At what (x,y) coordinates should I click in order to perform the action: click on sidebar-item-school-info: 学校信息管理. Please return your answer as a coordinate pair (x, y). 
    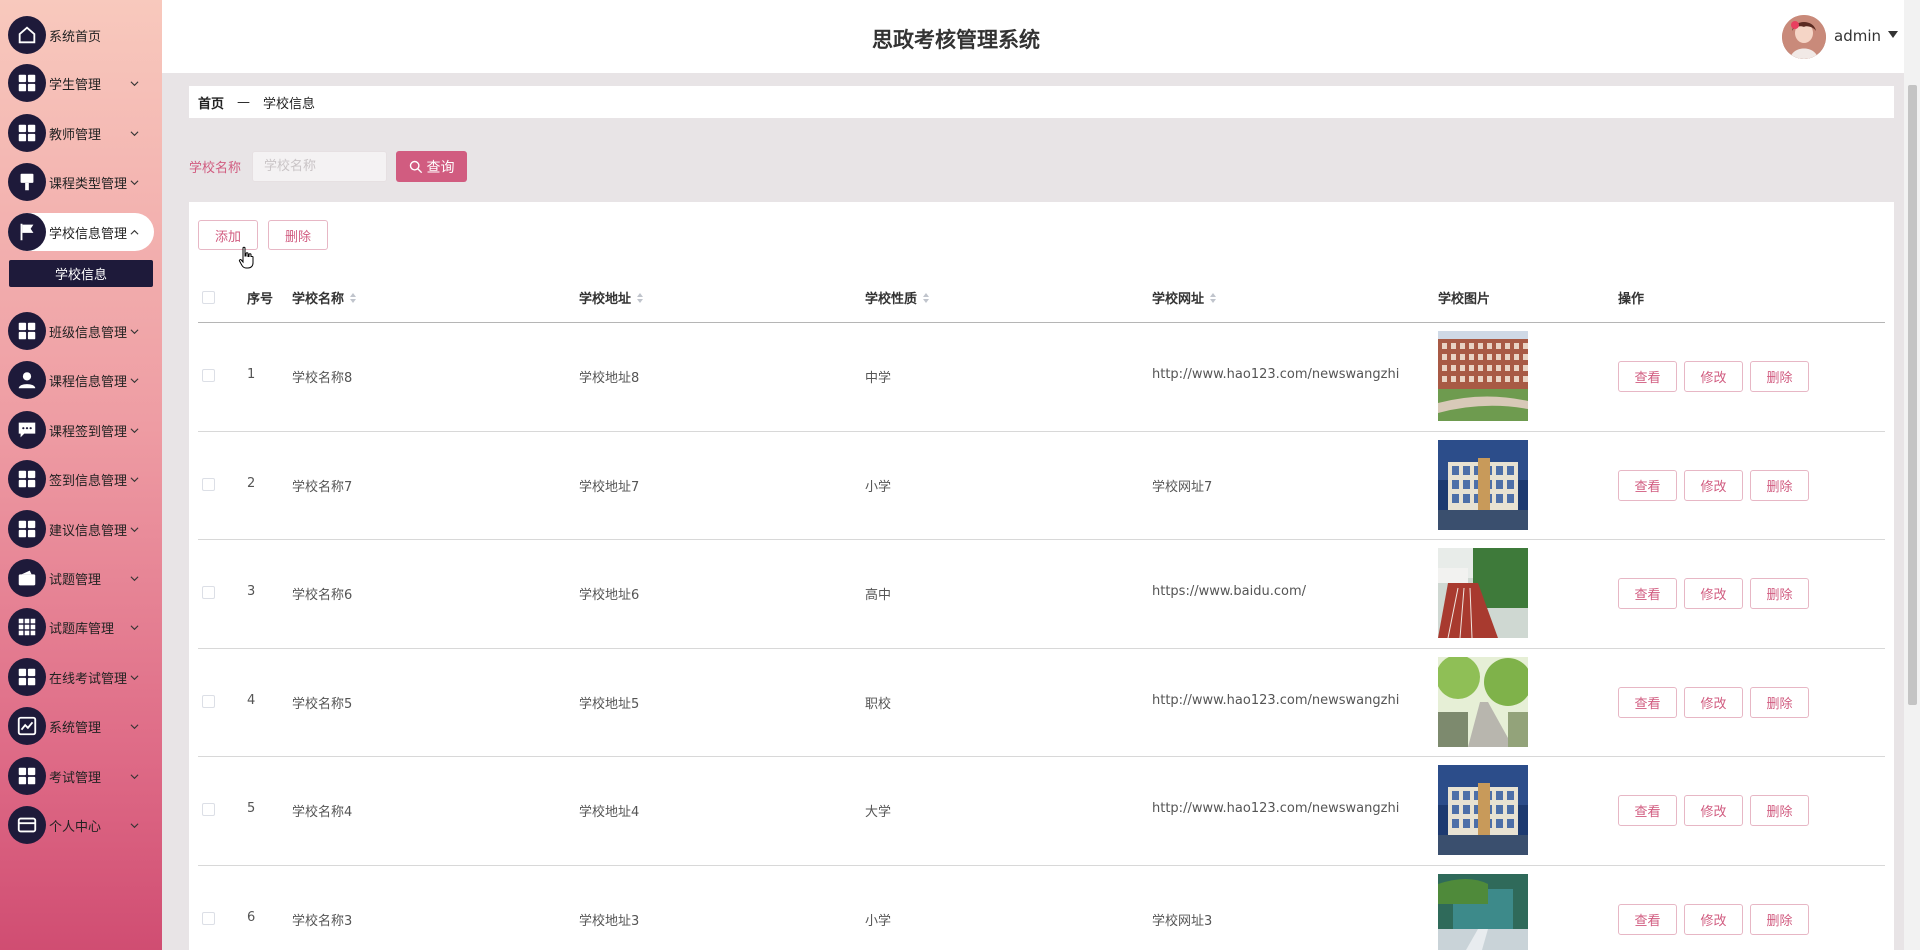
    Looking at the image, I should click on (81, 232).